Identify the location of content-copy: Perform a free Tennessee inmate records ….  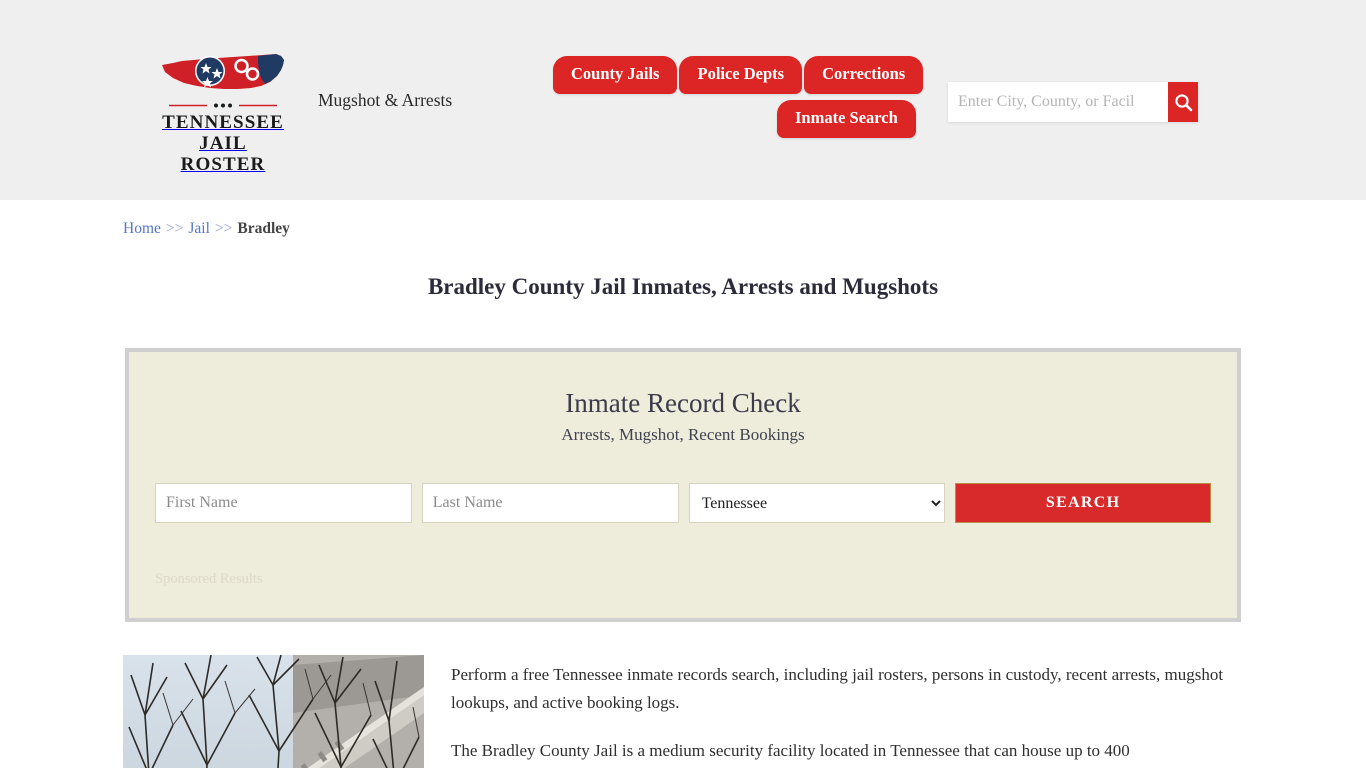
(847, 711).